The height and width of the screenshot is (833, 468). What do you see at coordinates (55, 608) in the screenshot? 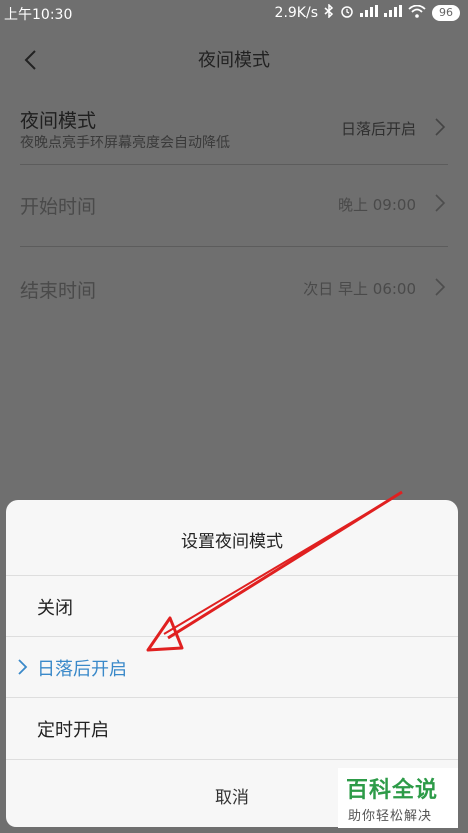
I see `option-label: 关闭` at bounding box center [55, 608].